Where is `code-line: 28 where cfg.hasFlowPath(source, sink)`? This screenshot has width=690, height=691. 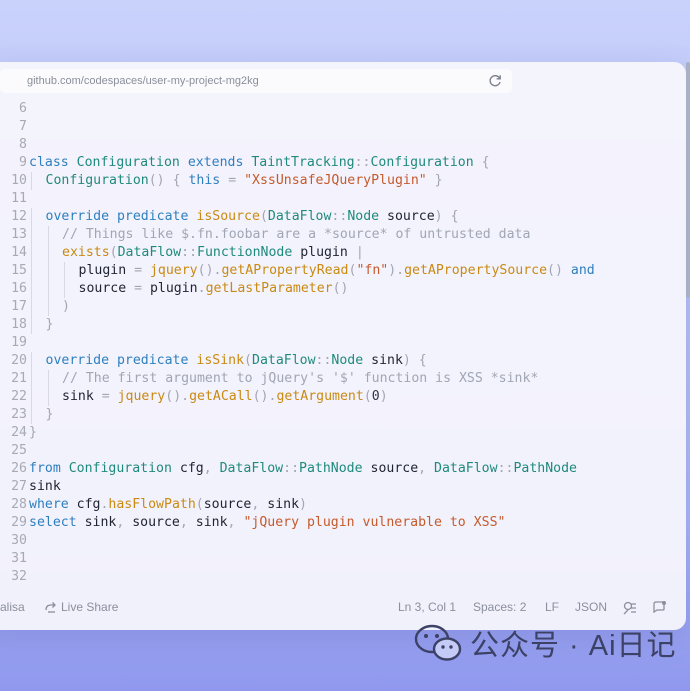 code-line: 28 where cfg.hasFlowPath(source, sink) is located at coordinates (343, 505).